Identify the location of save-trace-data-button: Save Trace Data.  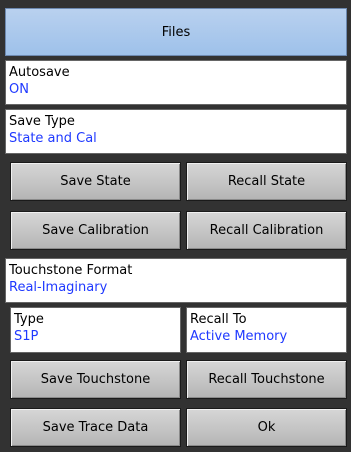
(95, 427).